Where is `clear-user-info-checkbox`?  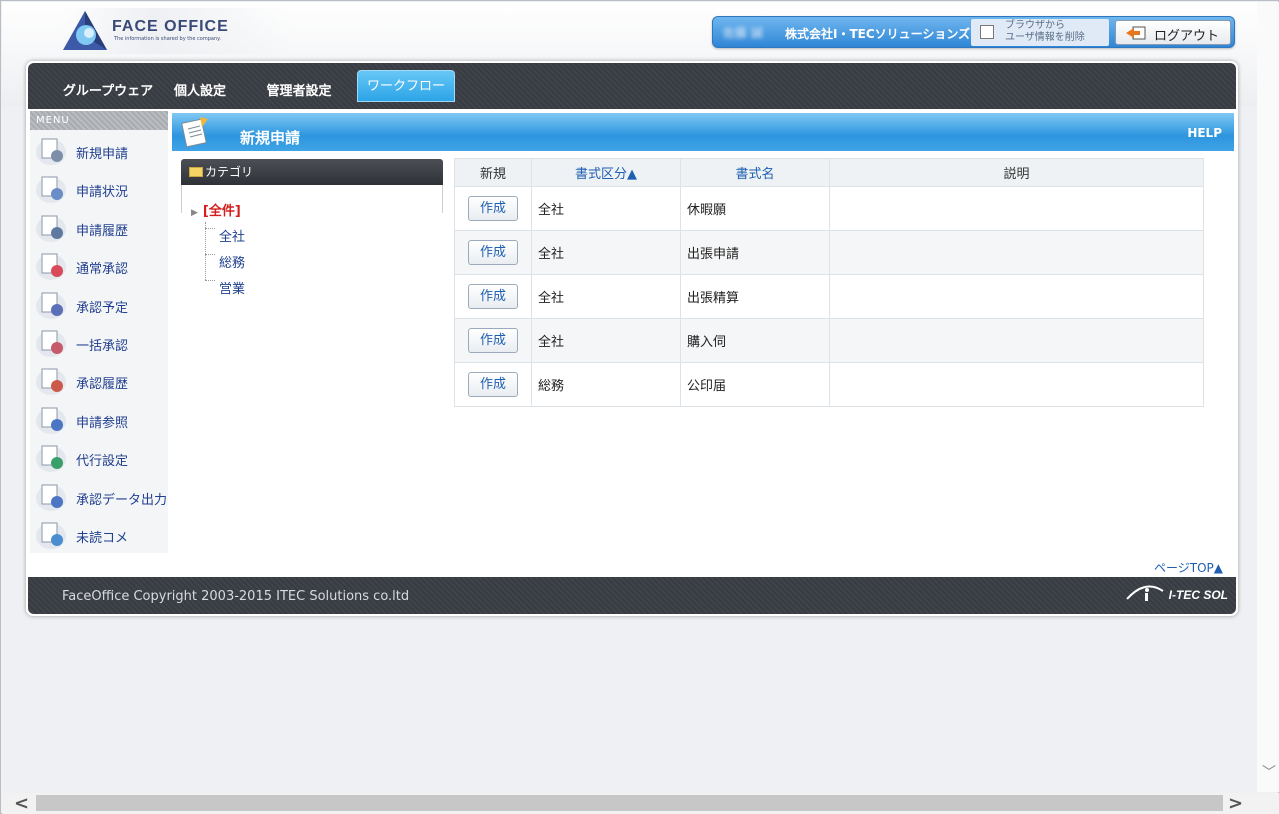 clear-user-info-checkbox is located at coordinates (987, 32).